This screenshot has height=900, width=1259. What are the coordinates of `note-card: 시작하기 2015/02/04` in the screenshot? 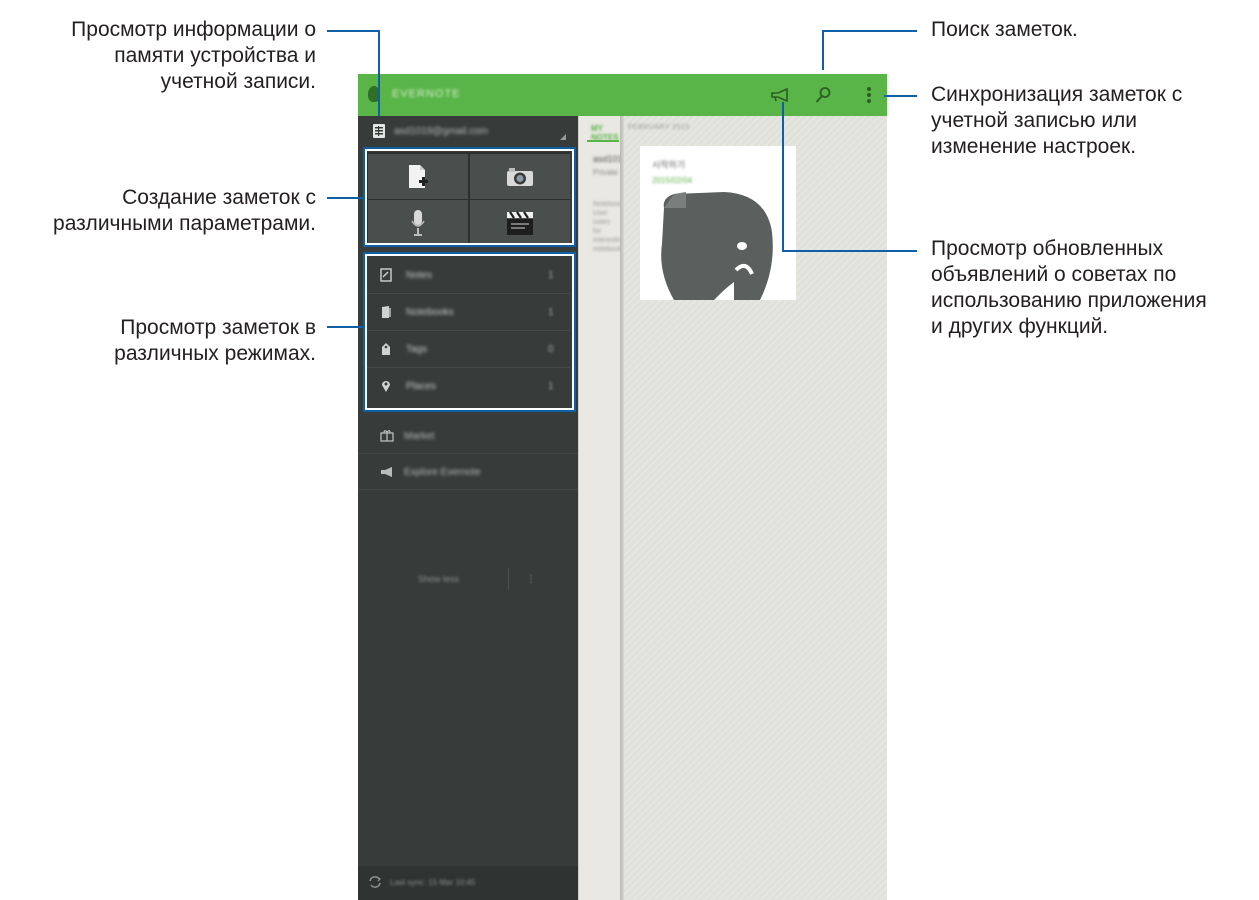 It's located at (718, 223).